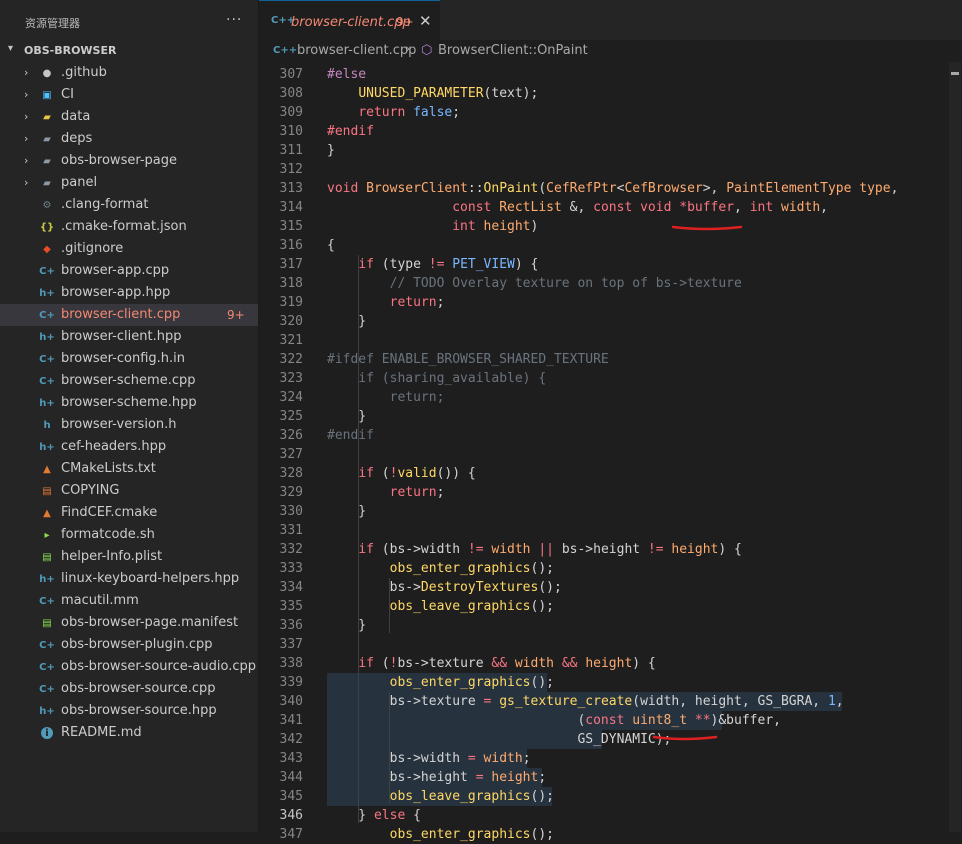 Image resolution: width=962 pixels, height=844 pixels. Describe the element at coordinates (129, 447) in the screenshot. I see `file-item: h+ cef-headers.hpp` at that location.